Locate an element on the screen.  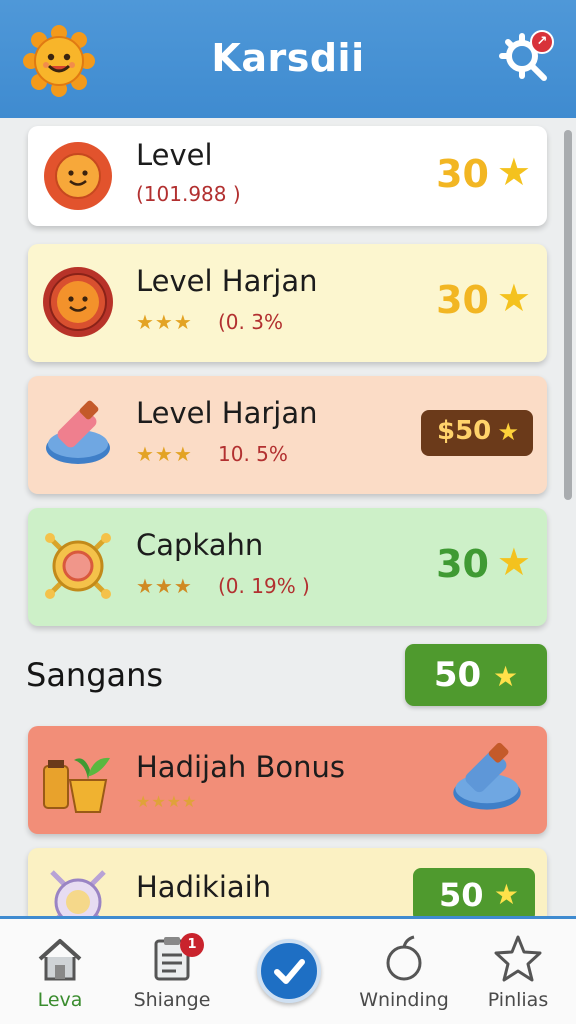
hadikiaih-card: Hadikiaih 50 ★ is located at coordinates (287, 882).